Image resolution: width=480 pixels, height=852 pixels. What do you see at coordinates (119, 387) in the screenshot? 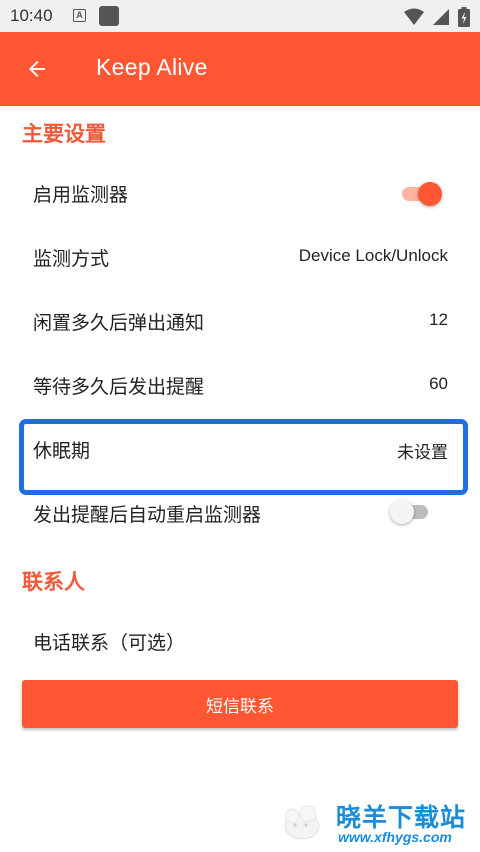
I see `pref-title: 等待多久后发出提醒` at bounding box center [119, 387].